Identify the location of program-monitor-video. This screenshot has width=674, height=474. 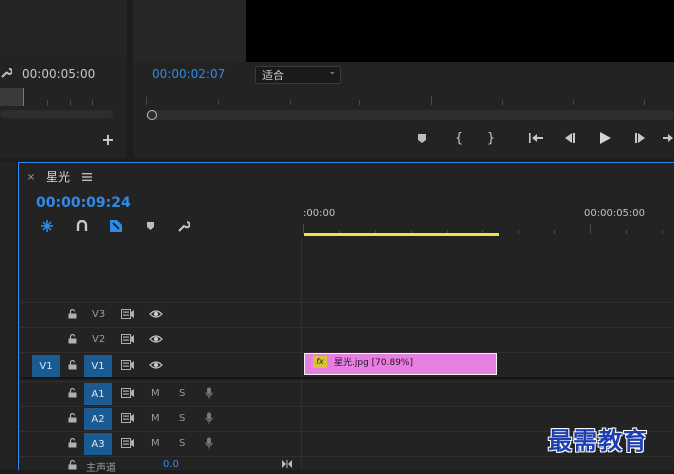
(460, 31).